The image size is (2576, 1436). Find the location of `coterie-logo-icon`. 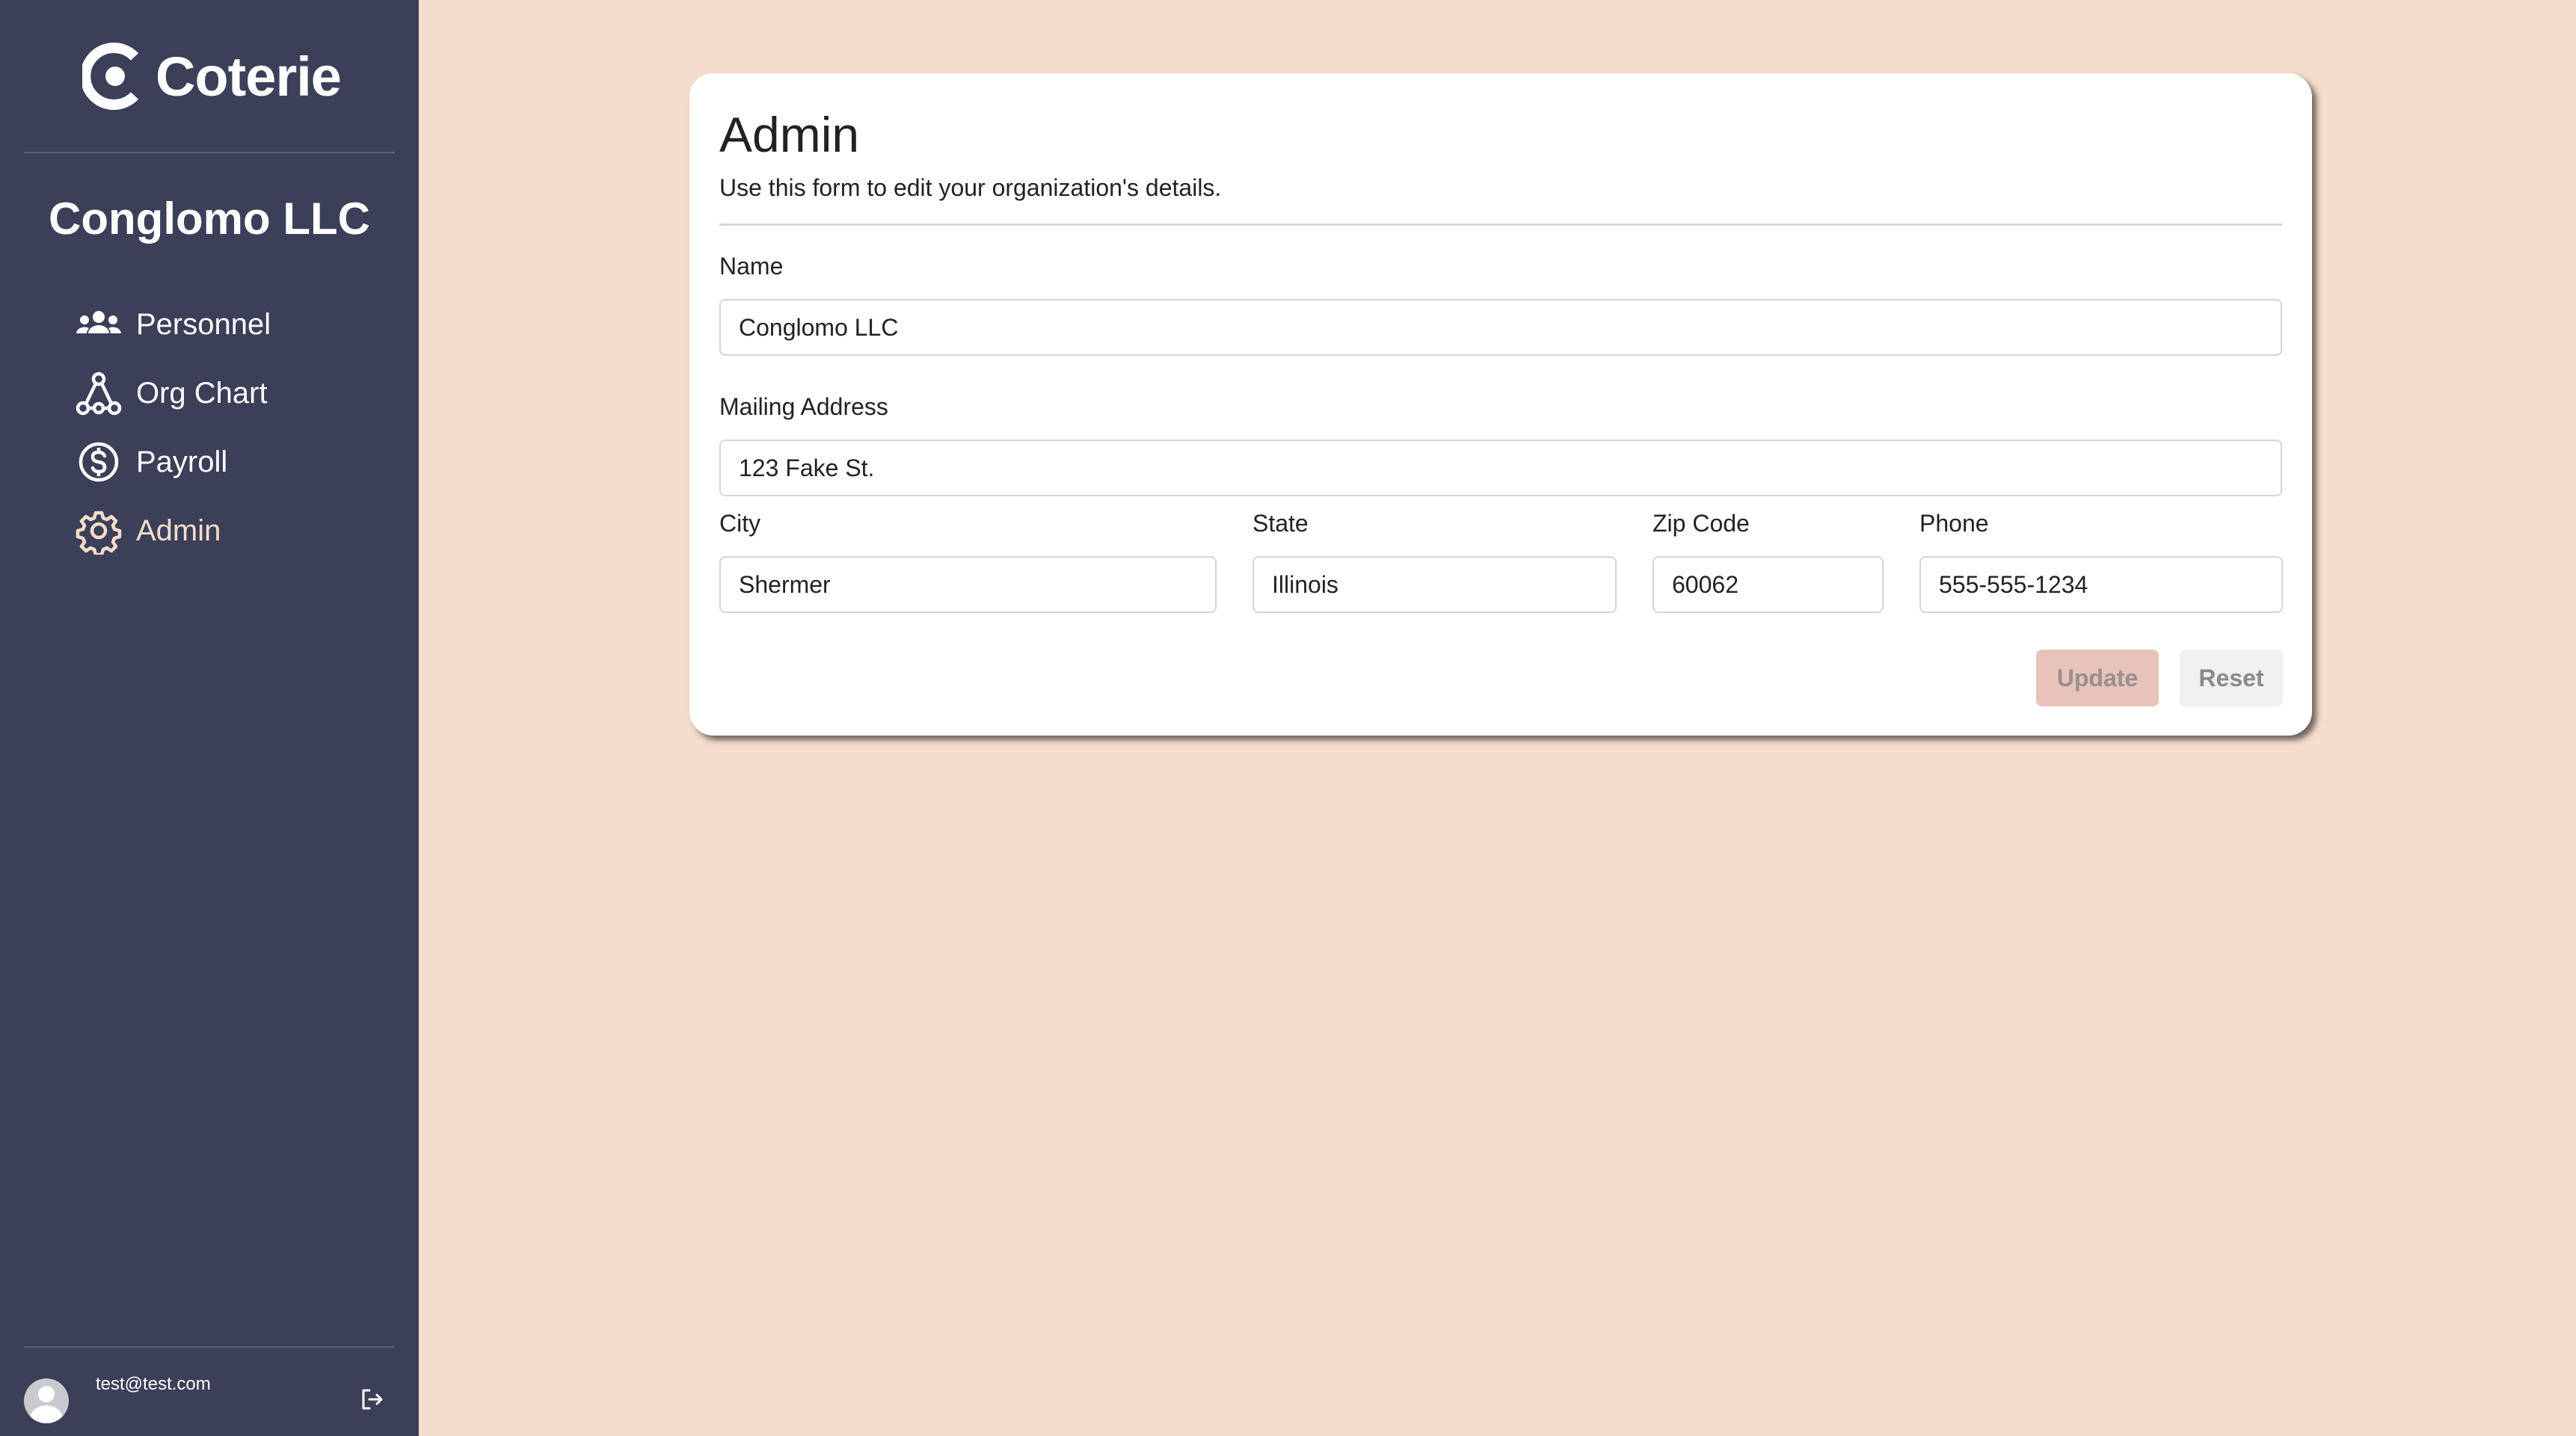

coterie-logo-icon is located at coordinates (110, 76).